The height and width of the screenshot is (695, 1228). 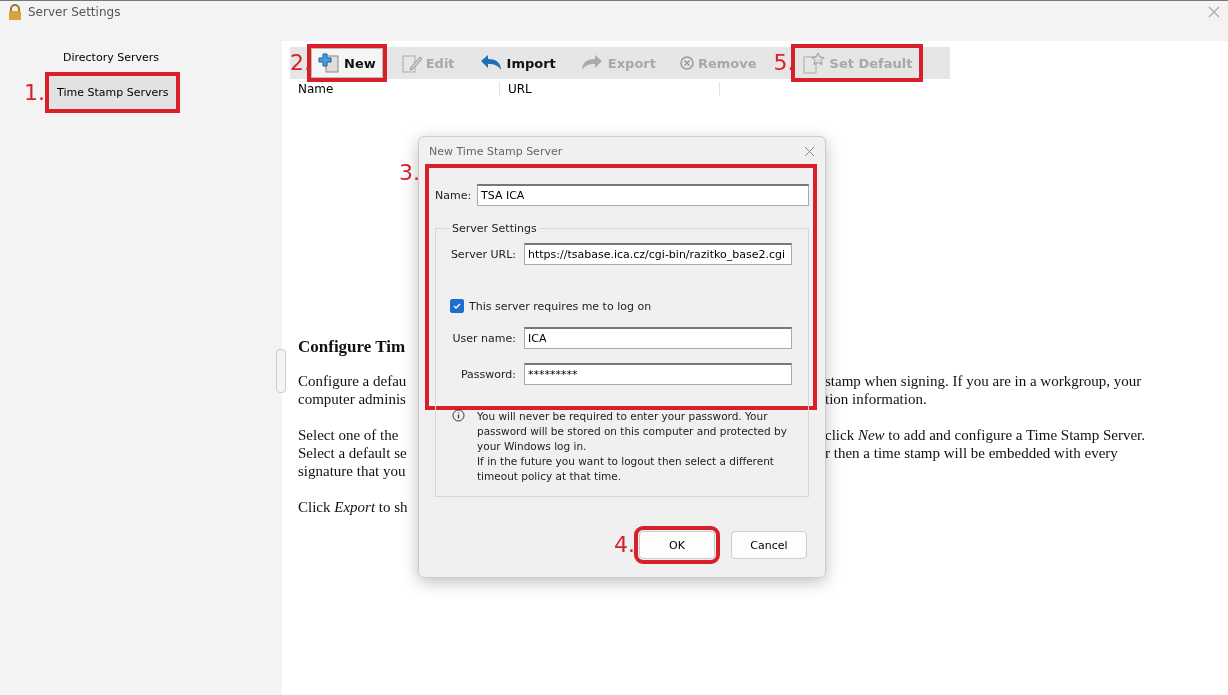 What do you see at coordinates (349, 436) in the screenshot?
I see `text-fragment: Select one of the` at bounding box center [349, 436].